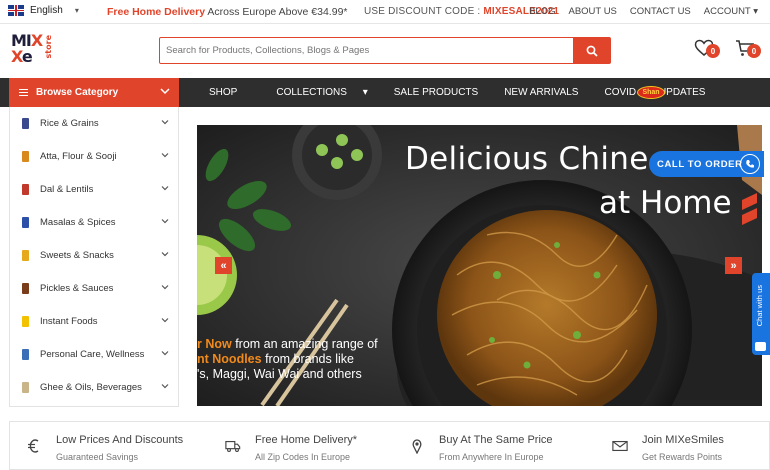 The width and height of the screenshot is (770, 470). Describe the element at coordinates (593, 11) in the screenshot. I see `link-about-us: ABOUT US` at that location.